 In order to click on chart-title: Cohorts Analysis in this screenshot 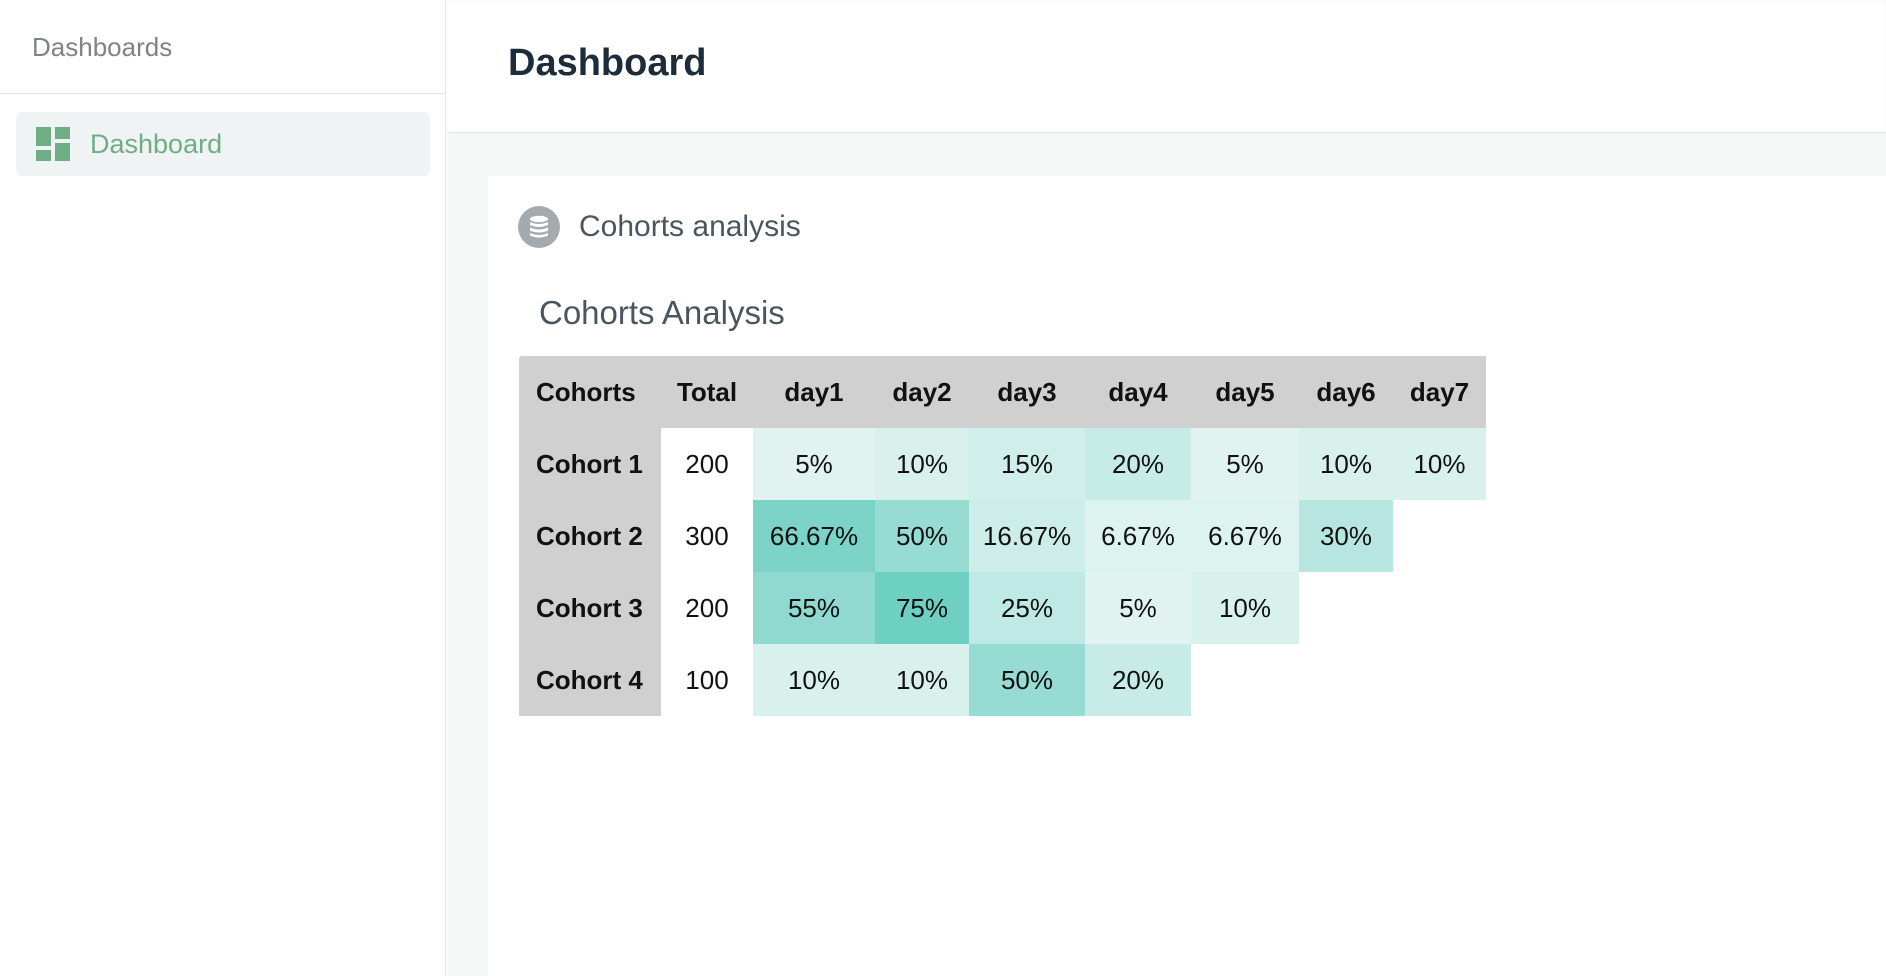, I will do `click(662, 312)`.